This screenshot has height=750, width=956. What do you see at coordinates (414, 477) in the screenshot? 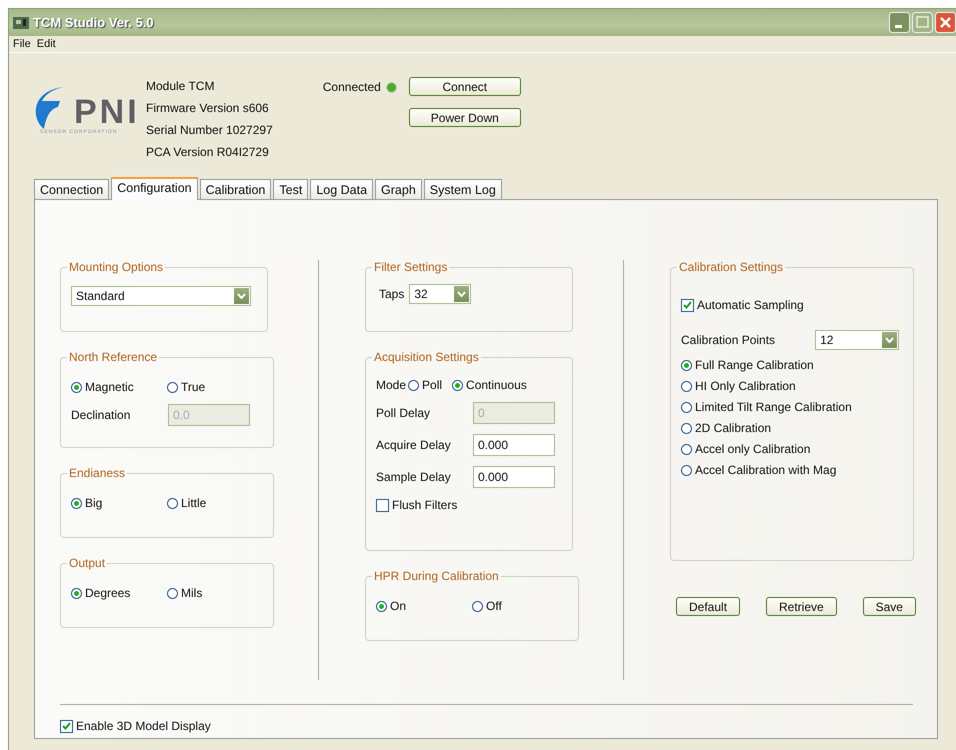
I see `field-label: Sample Delay` at bounding box center [414, 477].